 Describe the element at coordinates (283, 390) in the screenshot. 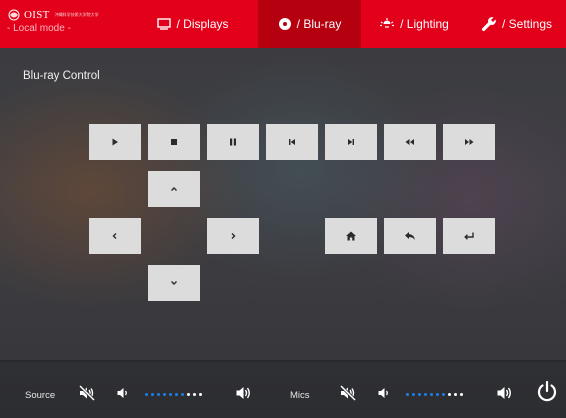

I see `audio-footer: Source Mics` at that location.